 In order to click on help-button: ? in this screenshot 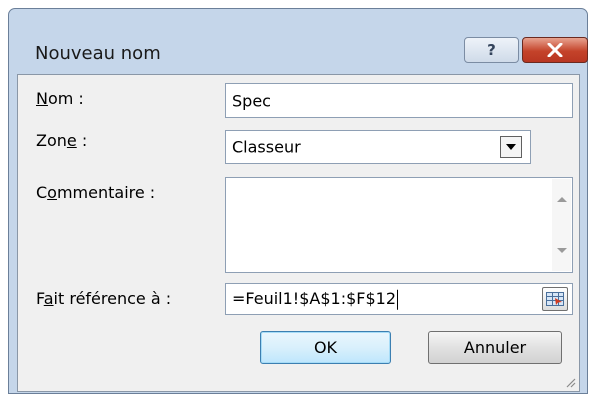, I will do `click(491, 50)`.